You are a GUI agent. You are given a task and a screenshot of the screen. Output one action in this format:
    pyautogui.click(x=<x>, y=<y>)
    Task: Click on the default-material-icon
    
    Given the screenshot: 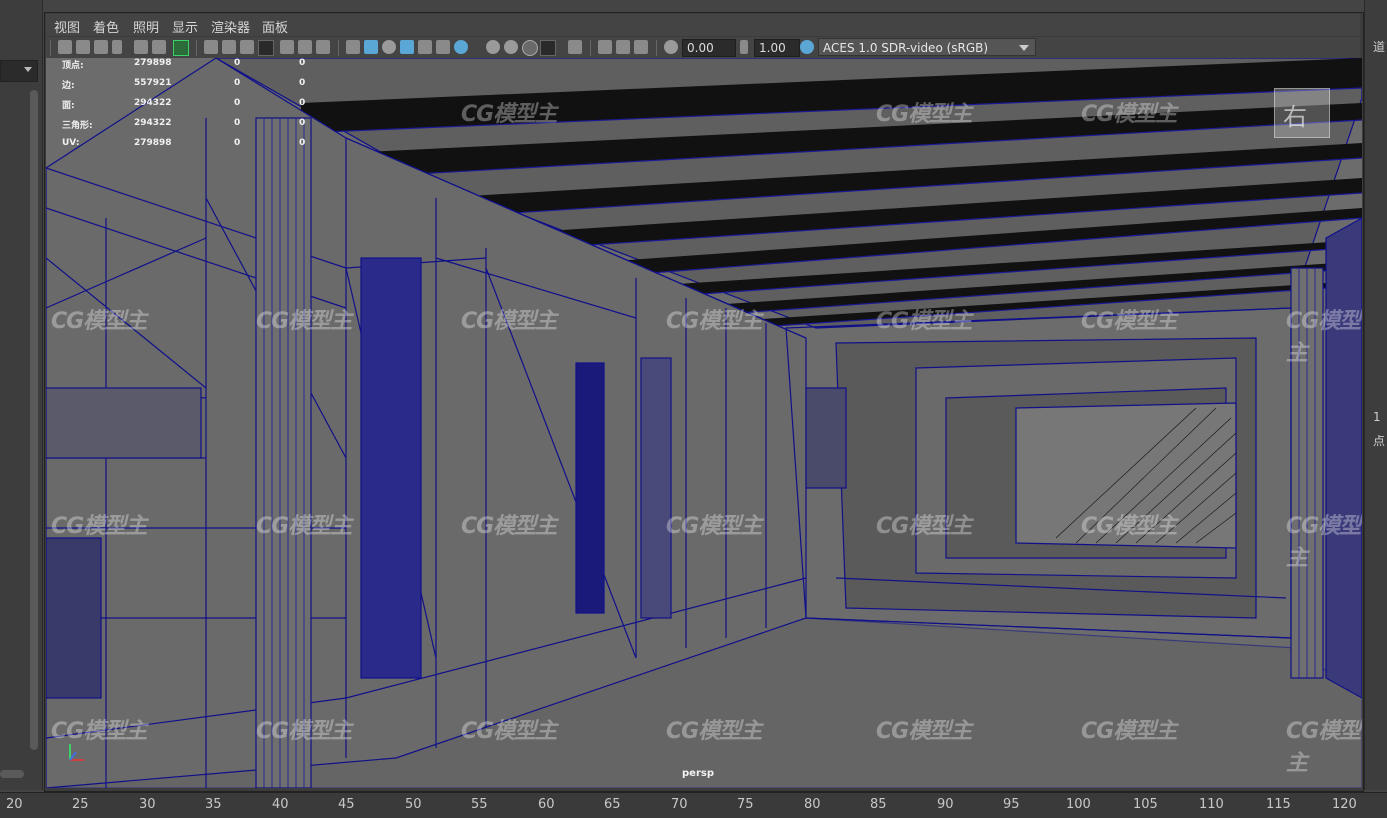 What is the action you would take?
    pyautogui.click(x=389, y=47)
    